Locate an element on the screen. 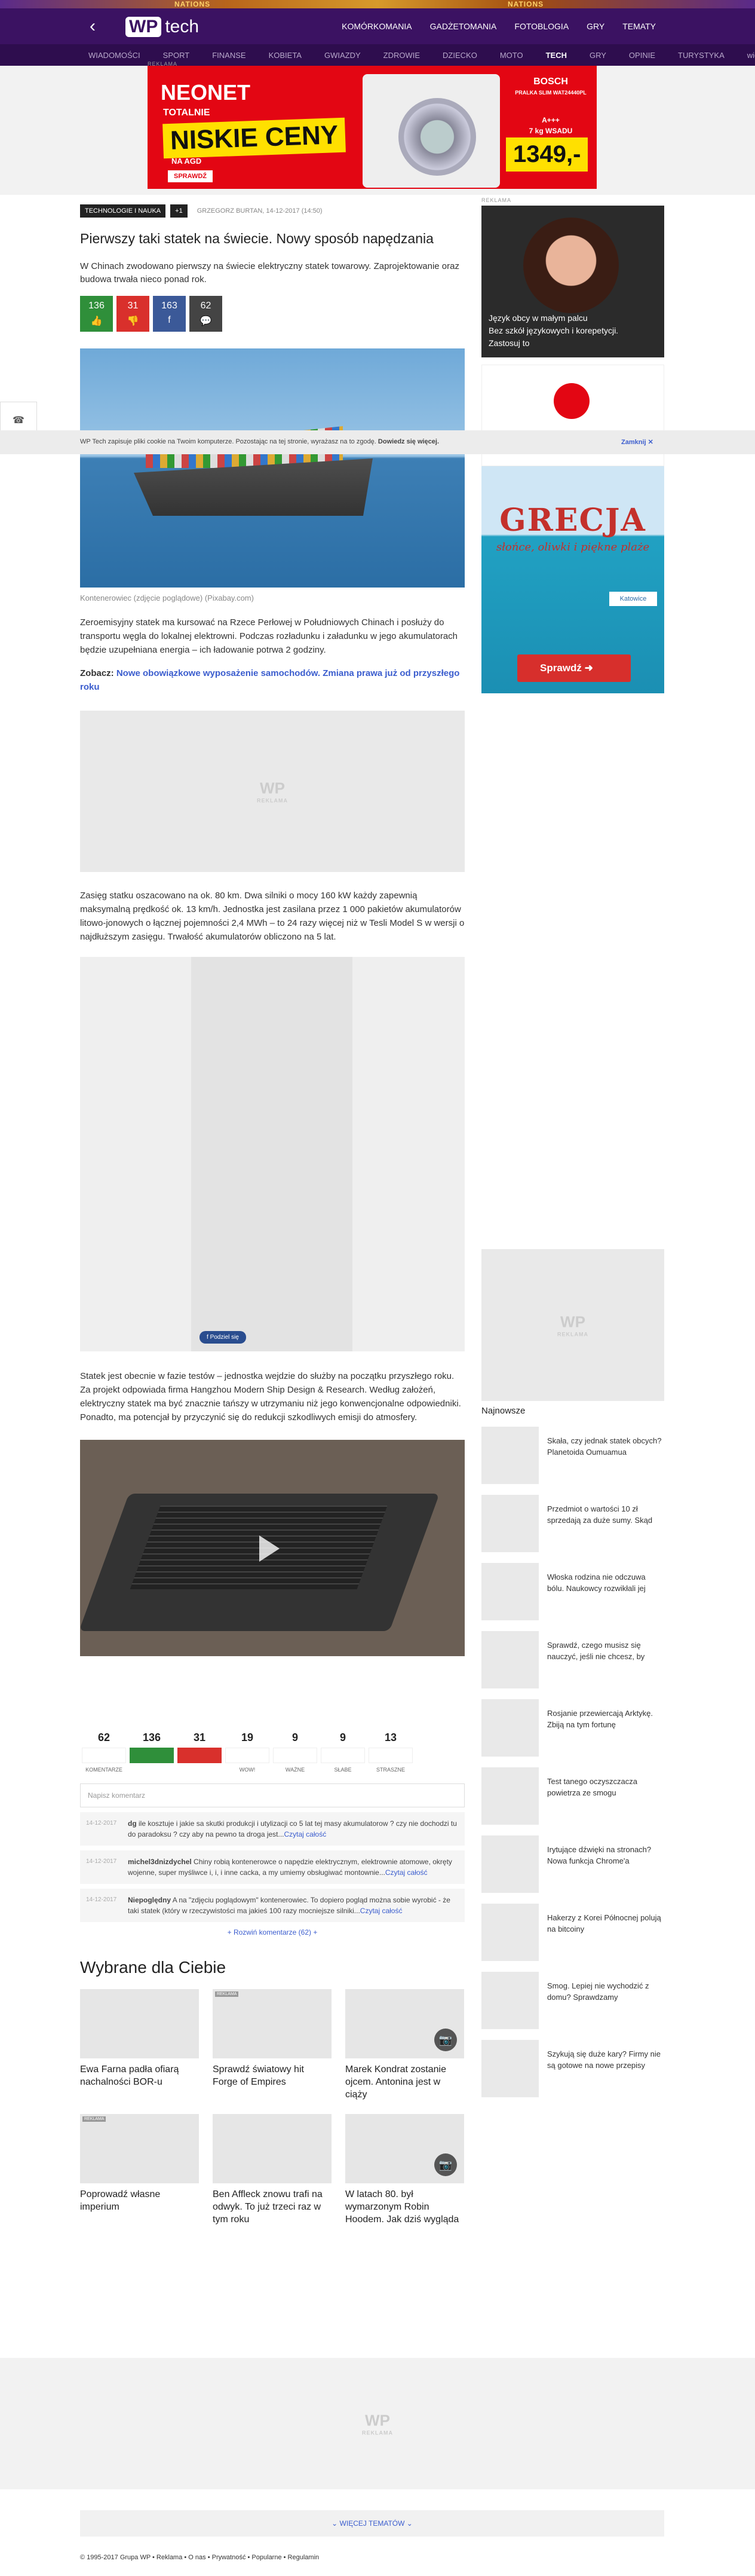  reaction: 9 SŁABE is located at coordinates (343, 1752).